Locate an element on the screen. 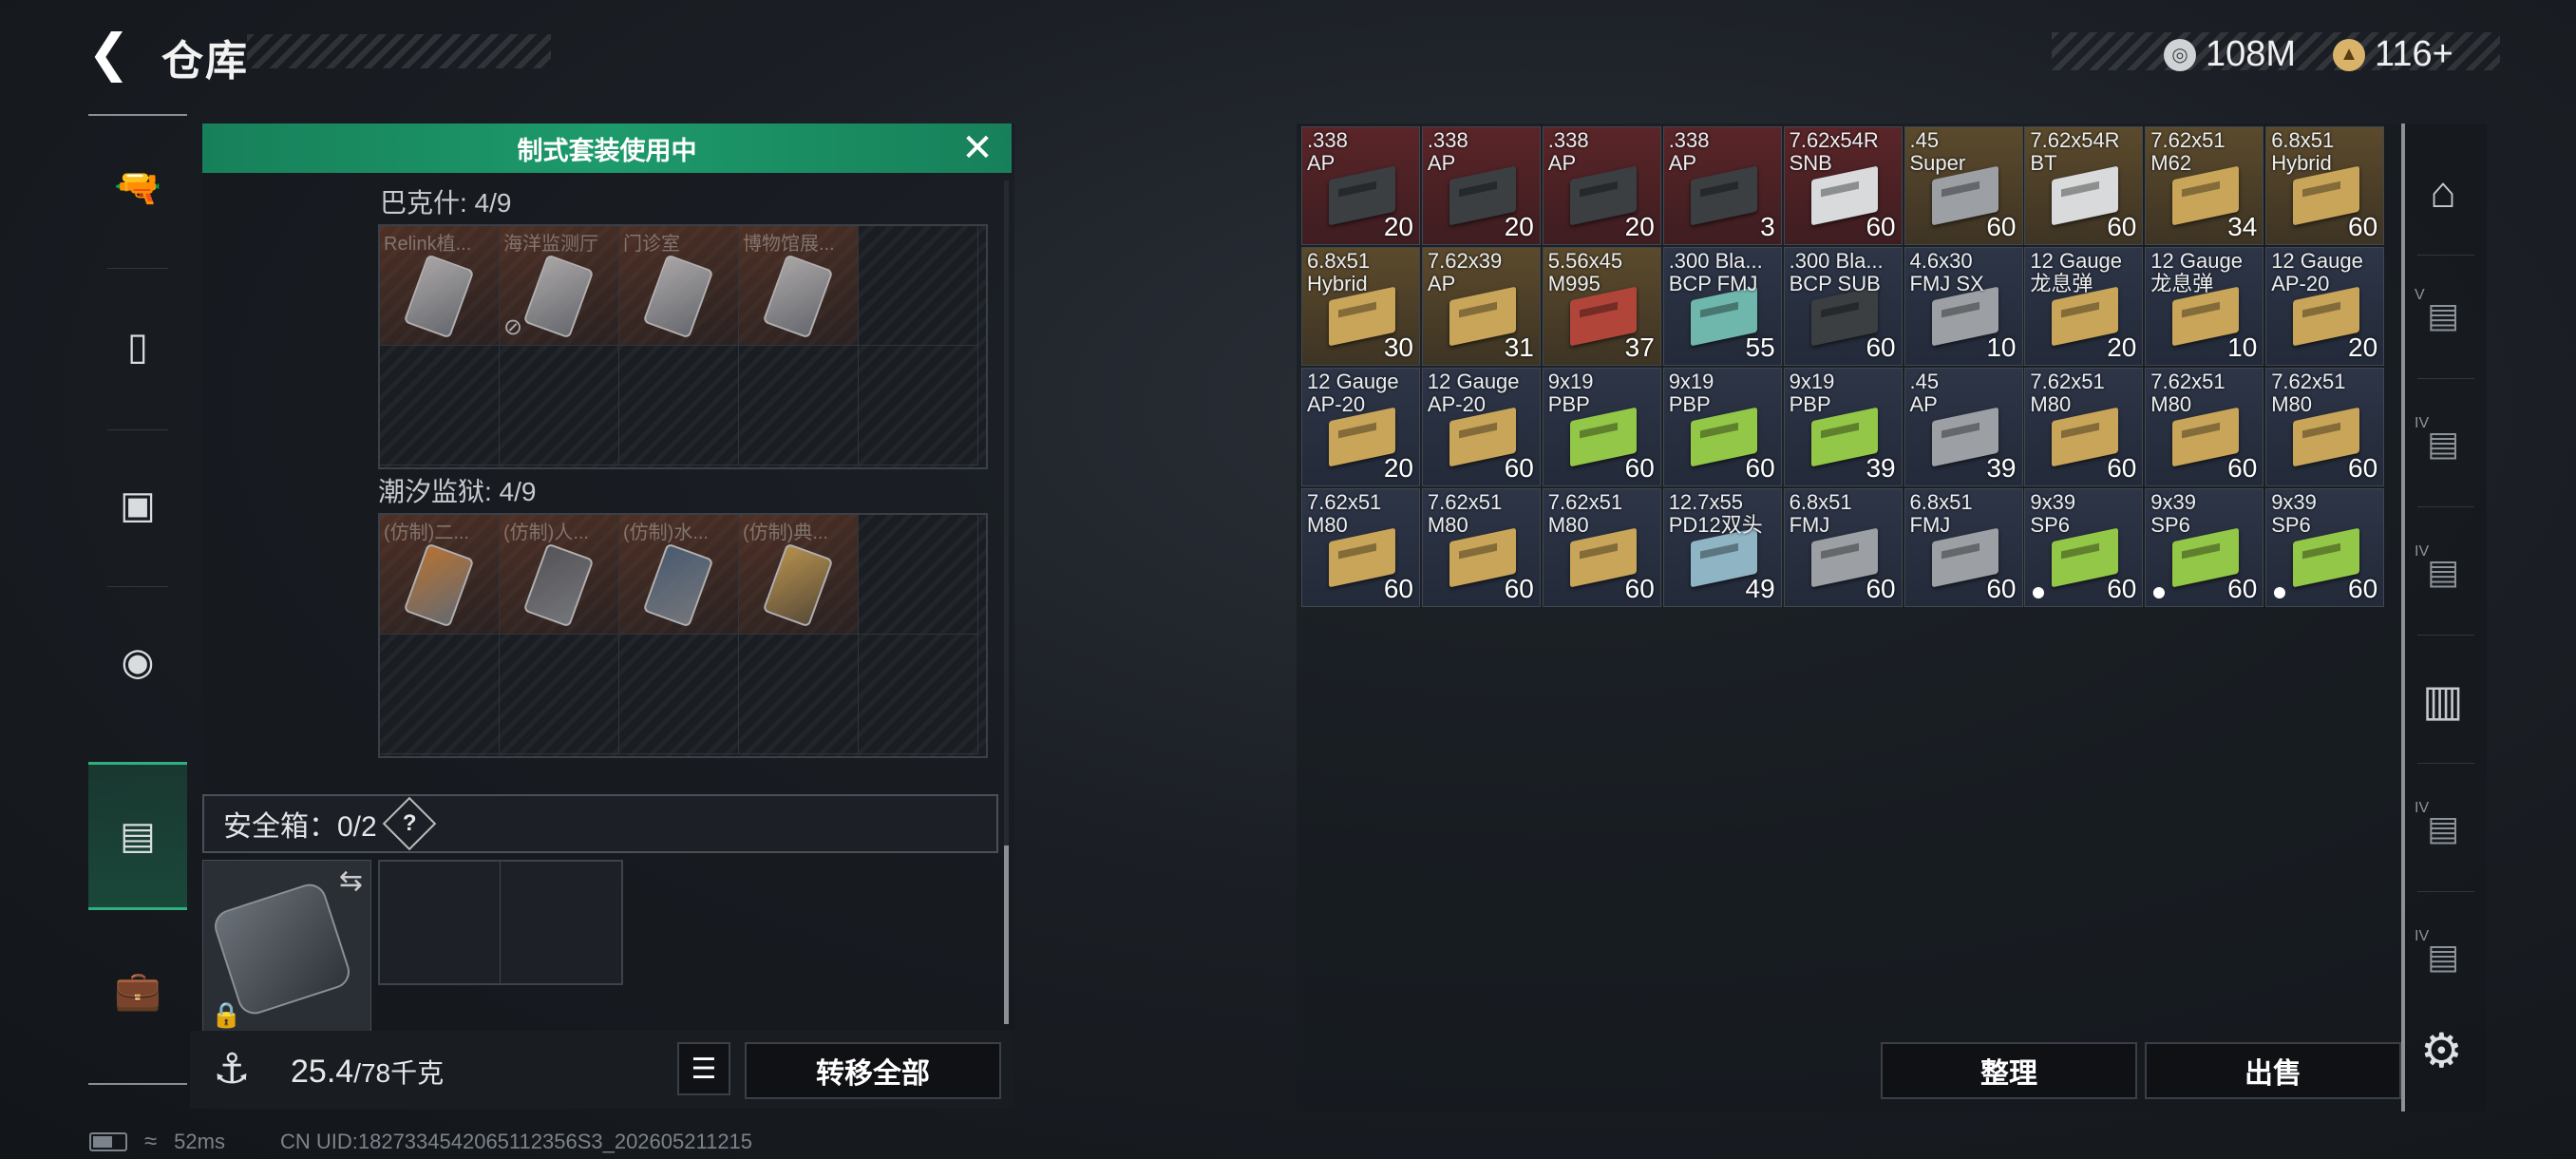 The height and width of the screenshot is (1159, 2576). sort-button: 整理 is located at coordinates (2009, 1070).